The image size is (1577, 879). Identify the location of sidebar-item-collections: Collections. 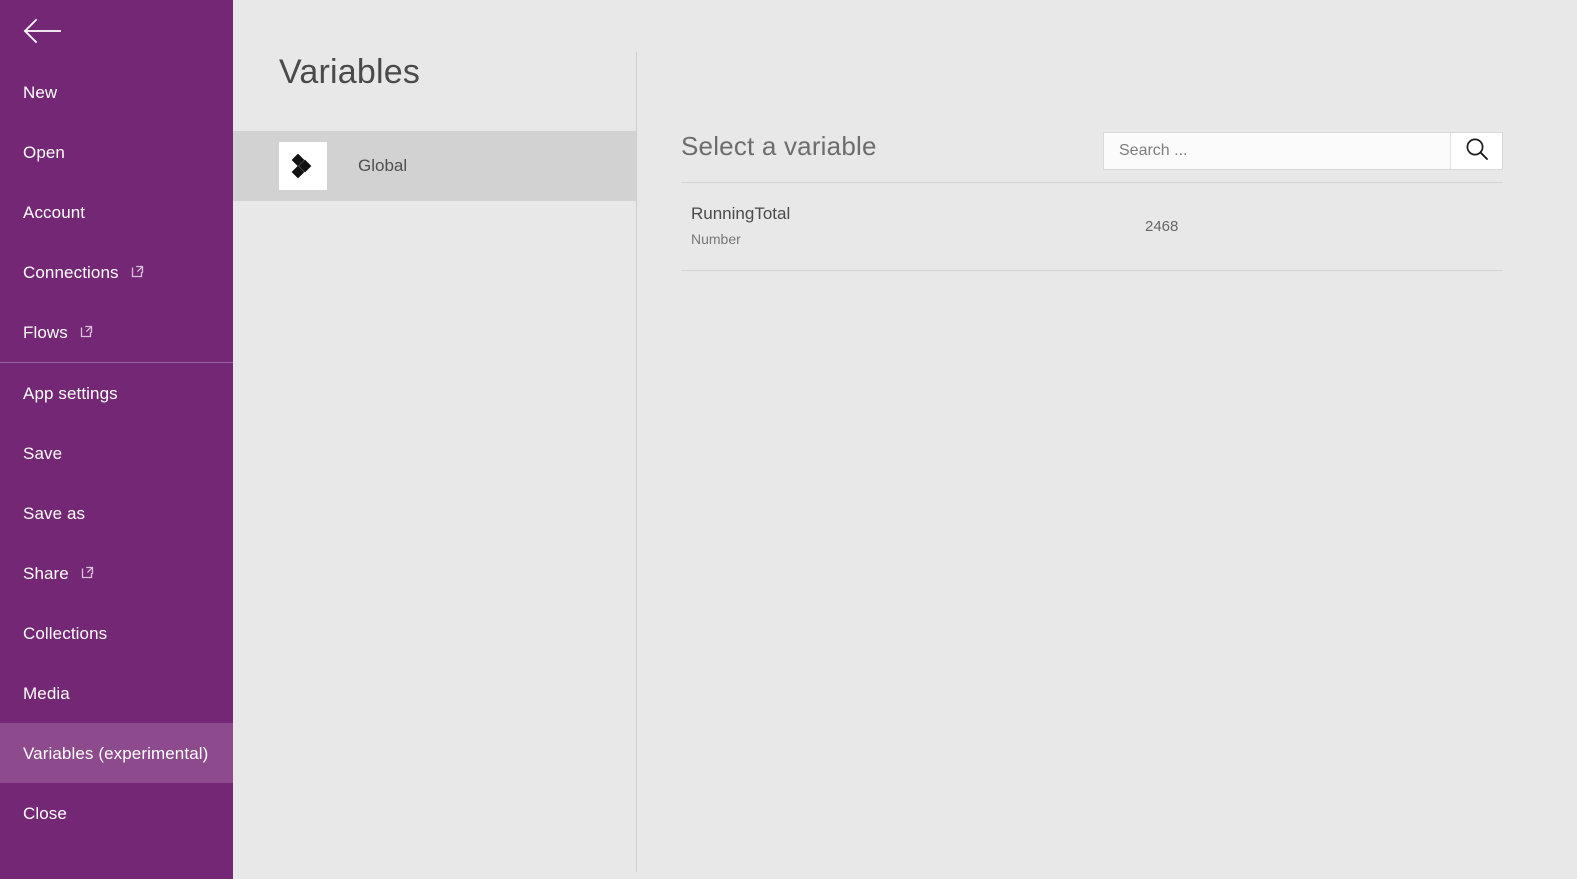
(116, 633).